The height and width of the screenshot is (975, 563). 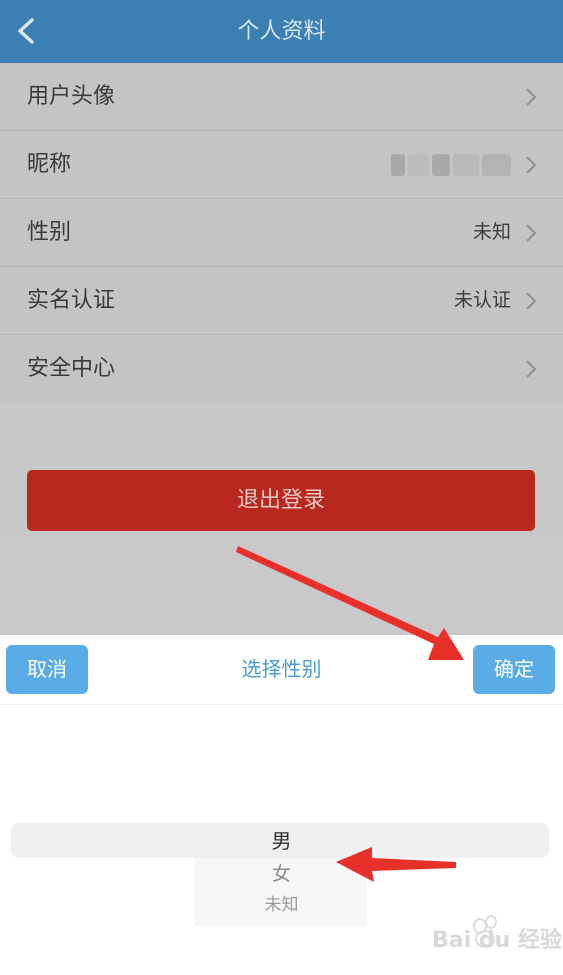 I want to click on gender-value: 未知, so click(x=491, y=232).